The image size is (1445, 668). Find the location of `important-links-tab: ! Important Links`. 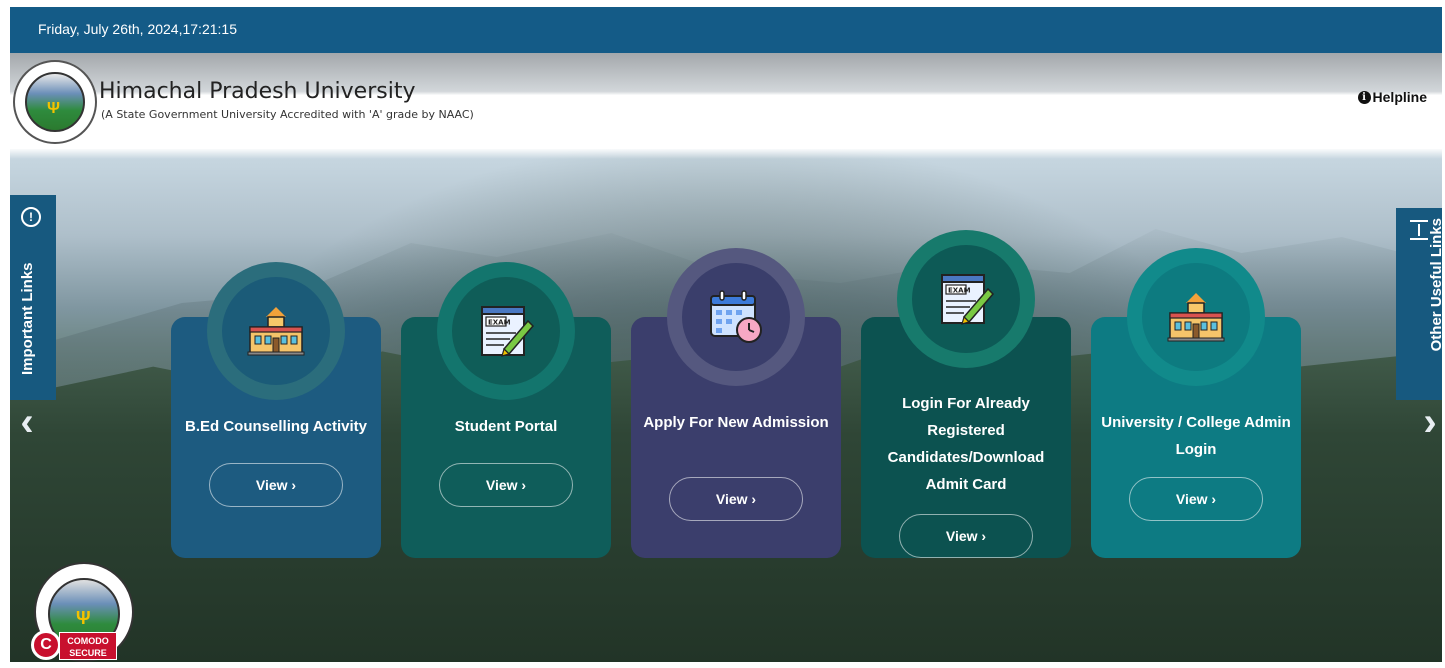

important-links-tab: ! Important Links is located at coordinates (33, 297).